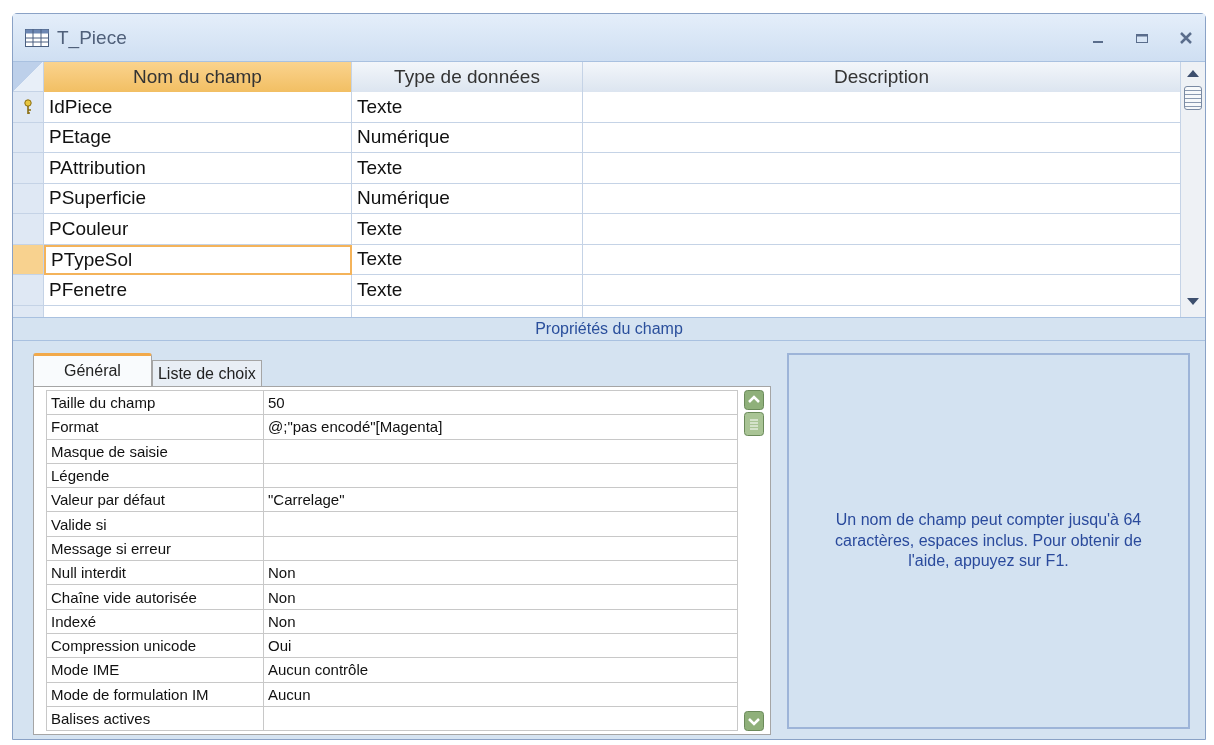 The width and height of the screenshot is (1214, 745). I want to click on table-cell: PCouleur, so click(198, 229).